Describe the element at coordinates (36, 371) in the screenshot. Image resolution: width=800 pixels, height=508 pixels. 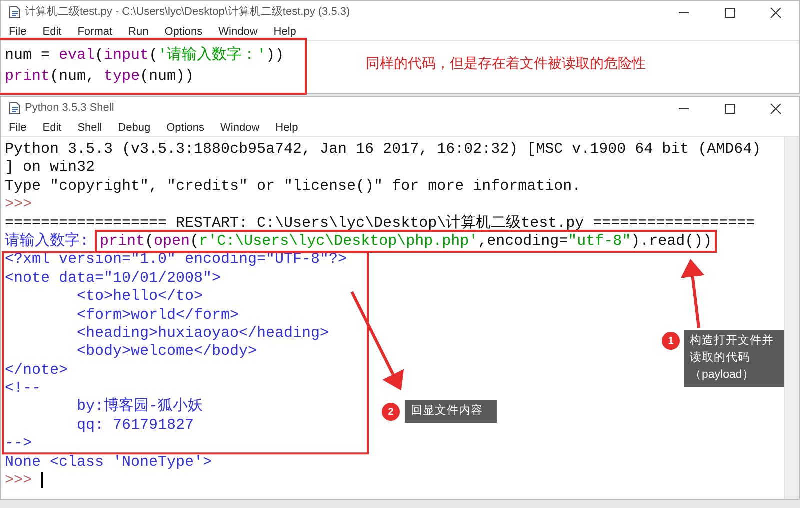
I see `code-line: </note>` at that location.